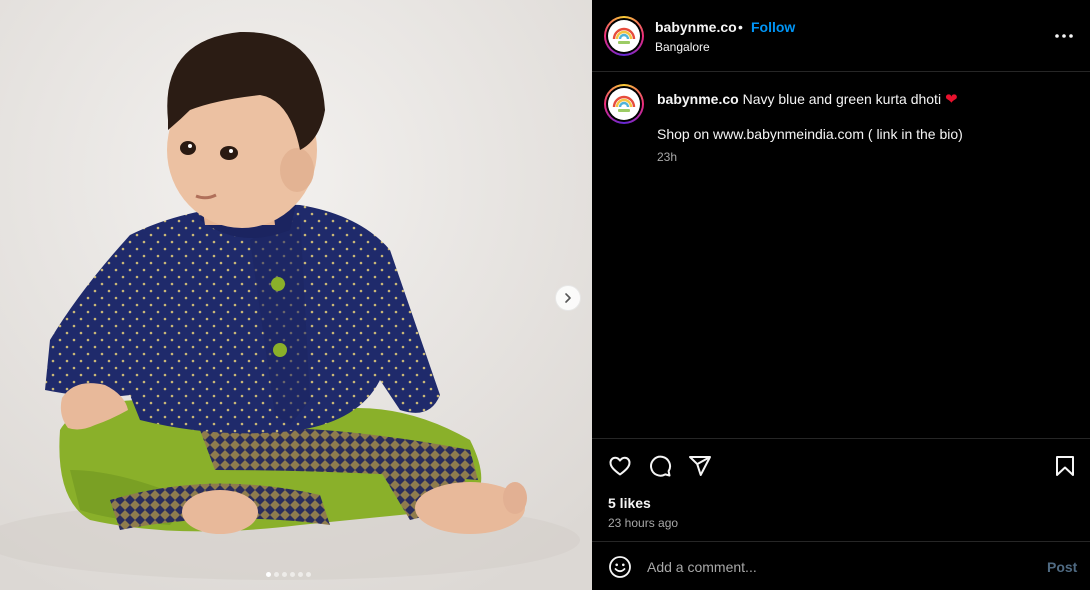  I want to click on caption-username: babynme.co, so click(698, 99).